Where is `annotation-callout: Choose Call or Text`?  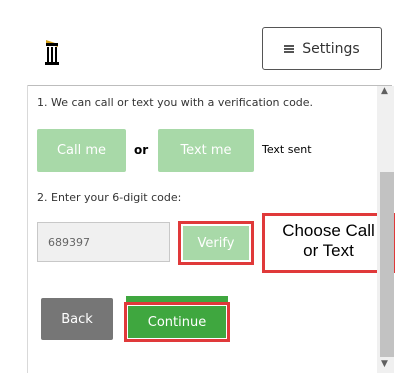 annotation-callout: Choose Call or Text is located at coordinates (328, 243).